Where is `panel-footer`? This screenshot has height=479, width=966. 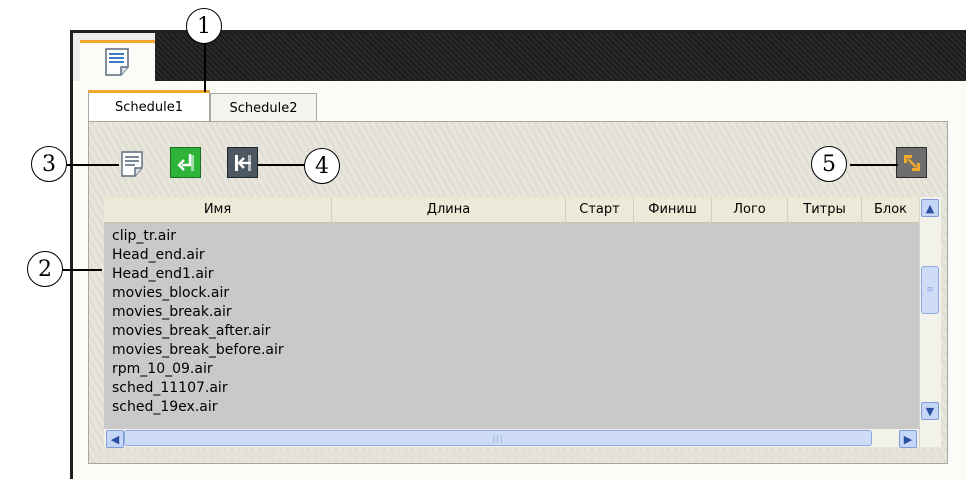
panel-footer is located at coordinates (518, 456).